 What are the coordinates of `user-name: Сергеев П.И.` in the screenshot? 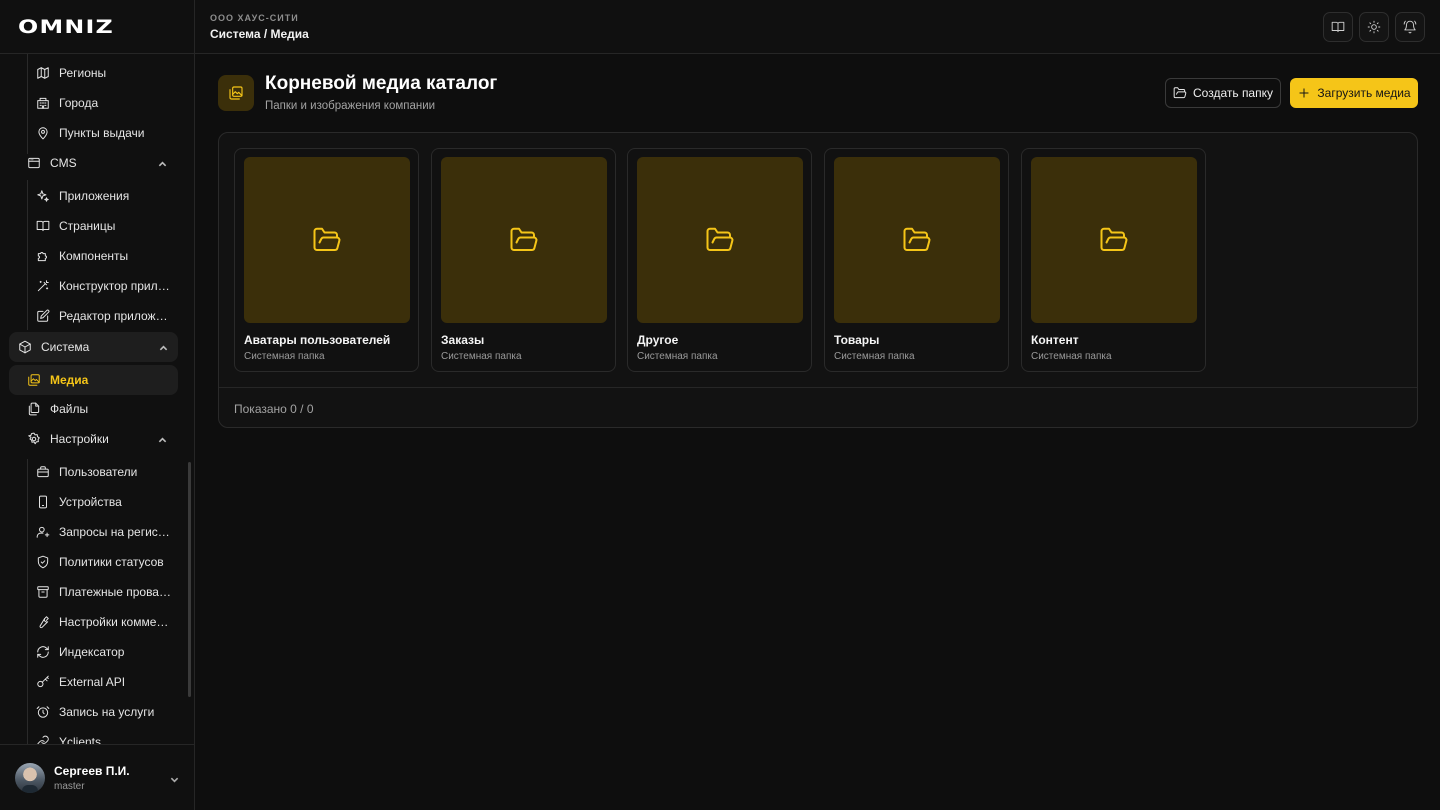 It's located at (92, 770).